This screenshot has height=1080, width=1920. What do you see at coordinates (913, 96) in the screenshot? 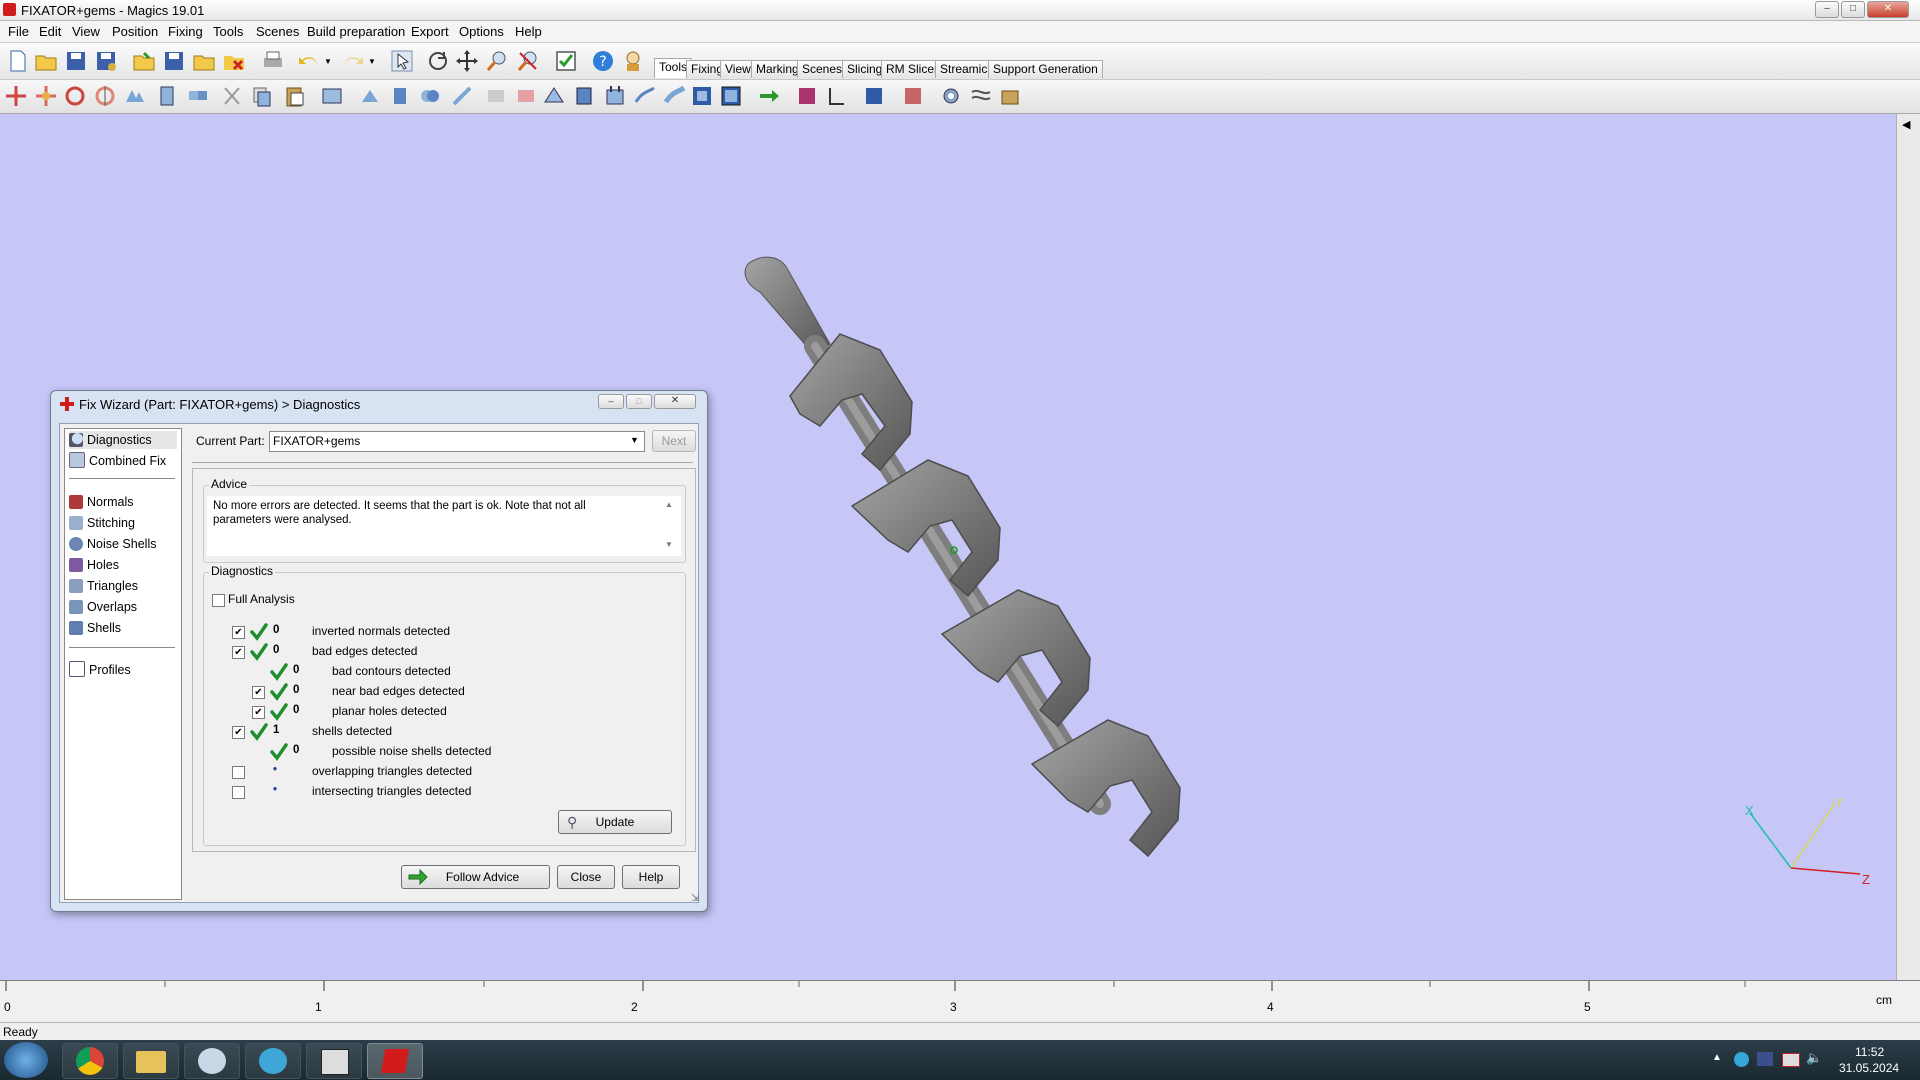
I see `report-icon` at bounding box center [913, 96].